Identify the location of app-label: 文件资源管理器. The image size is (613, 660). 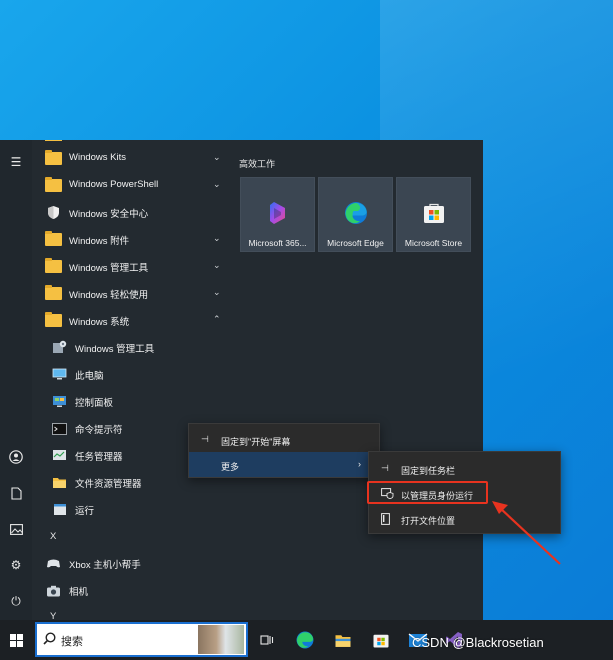
(108, 484).